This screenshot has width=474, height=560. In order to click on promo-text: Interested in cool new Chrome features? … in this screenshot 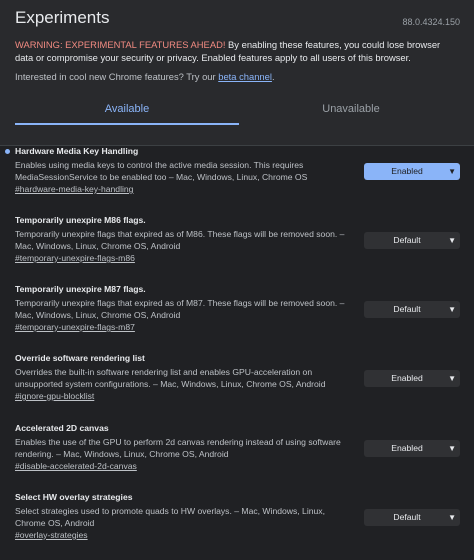, I will do `click(117, 76)`.